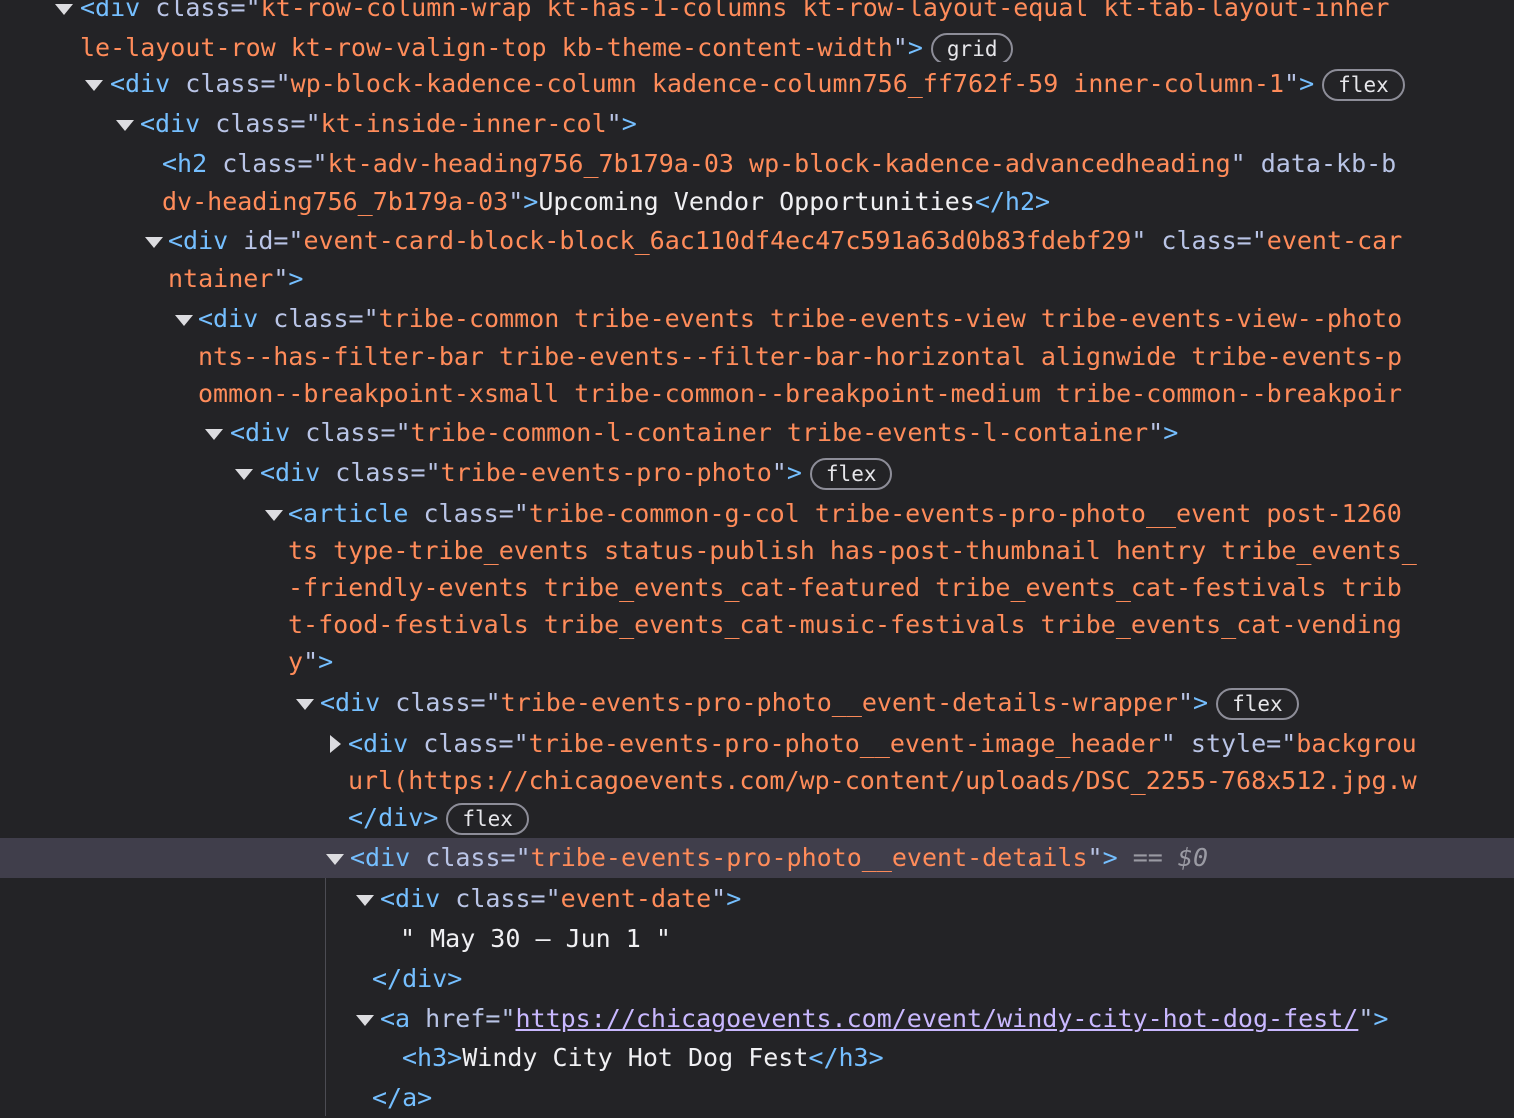 This screenshot has height=1118, width=1514. Describe the element at coordinates (757, 940) in the screenshot. I see `node-row-event-date-text: " May 30 – Jun 1 "` at that location.